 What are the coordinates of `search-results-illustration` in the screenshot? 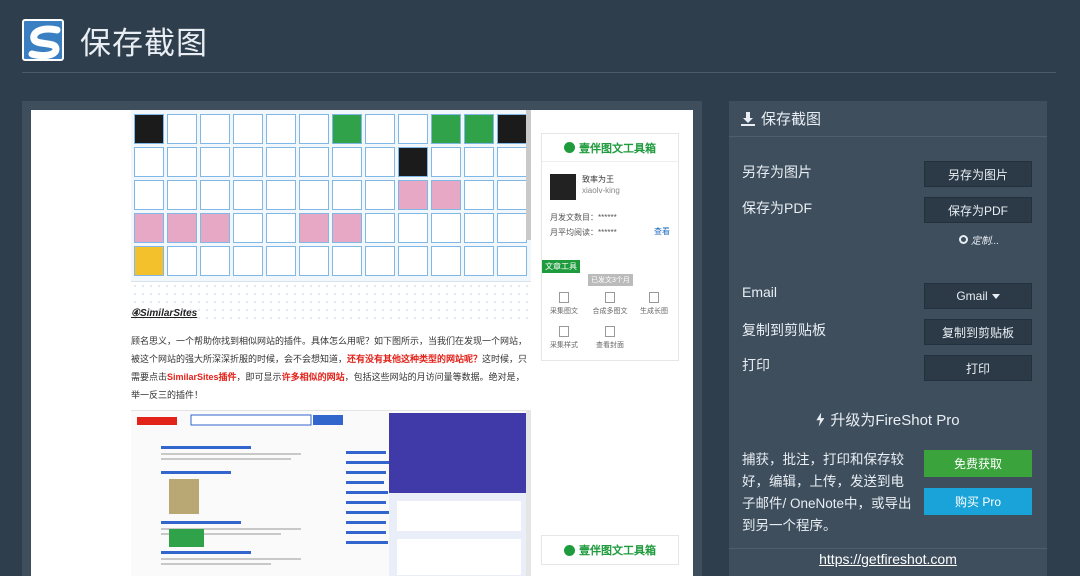 It's located at (333, 494).